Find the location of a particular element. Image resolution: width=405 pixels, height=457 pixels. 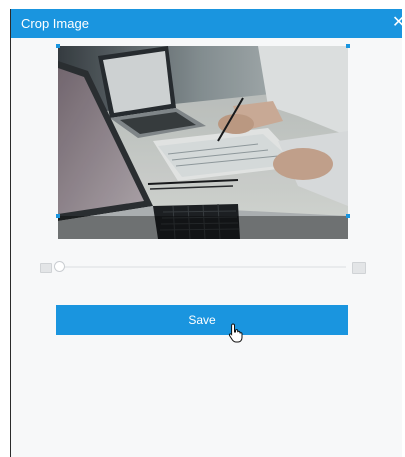

save-button: Save is located at coordinates (202, 320).